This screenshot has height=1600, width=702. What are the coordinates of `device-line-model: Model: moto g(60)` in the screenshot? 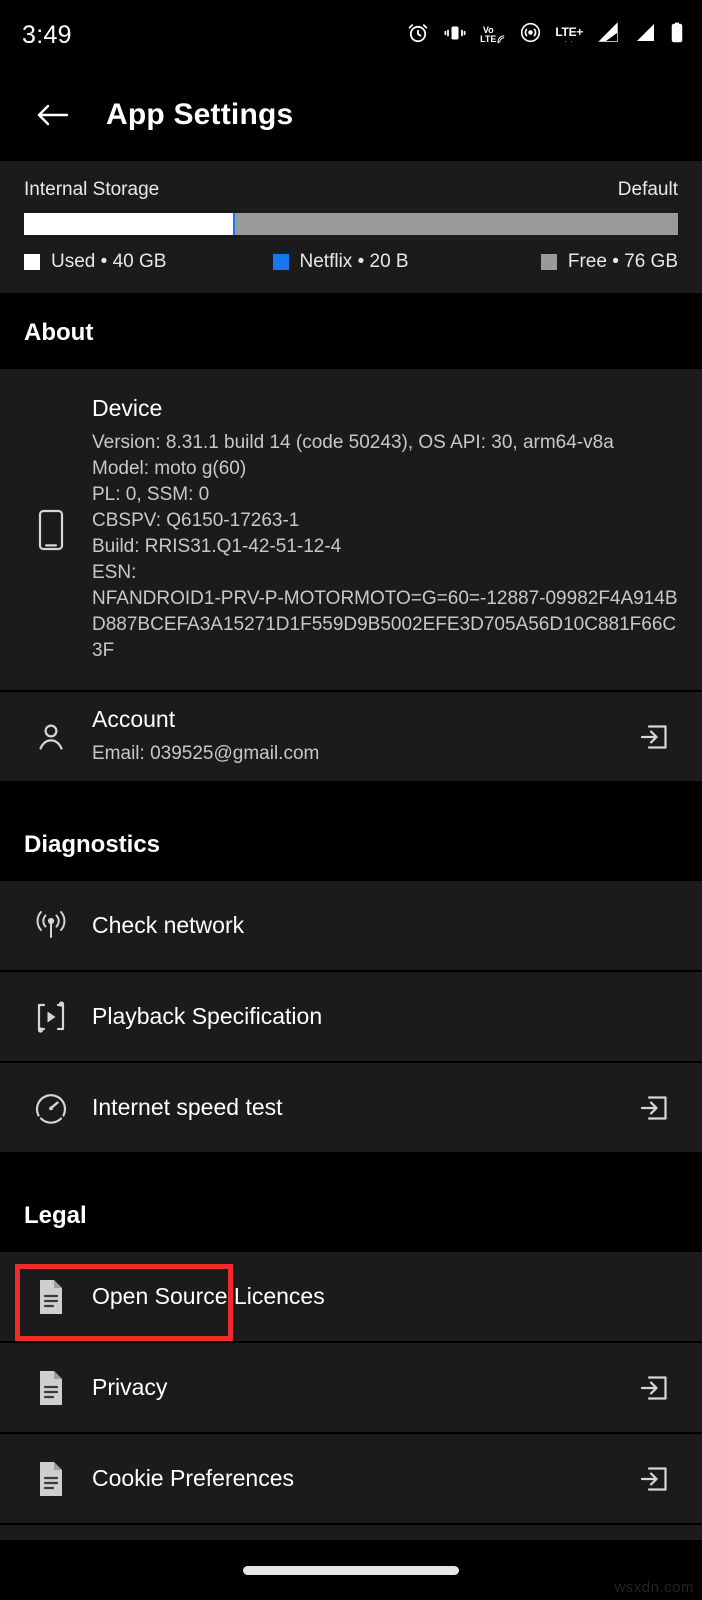 It's located at (169, 469).